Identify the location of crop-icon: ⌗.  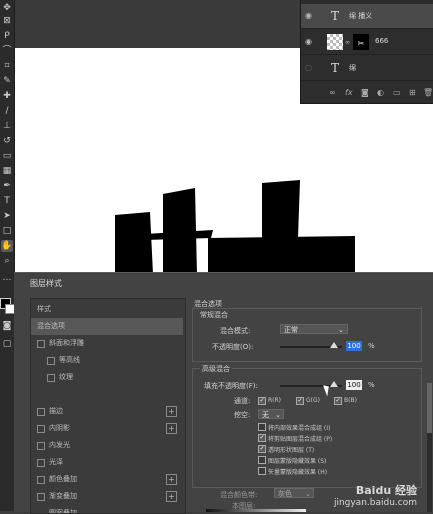
(7, 66).